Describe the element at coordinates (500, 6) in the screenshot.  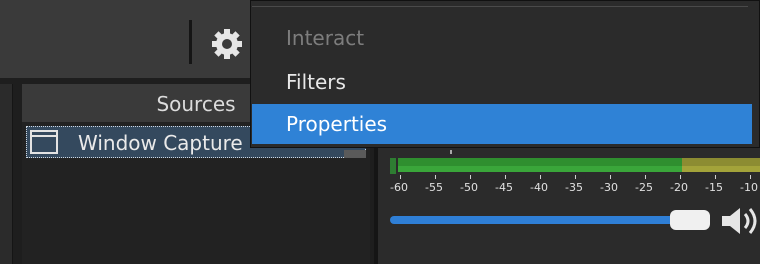
I see `menu-separator` at that location.